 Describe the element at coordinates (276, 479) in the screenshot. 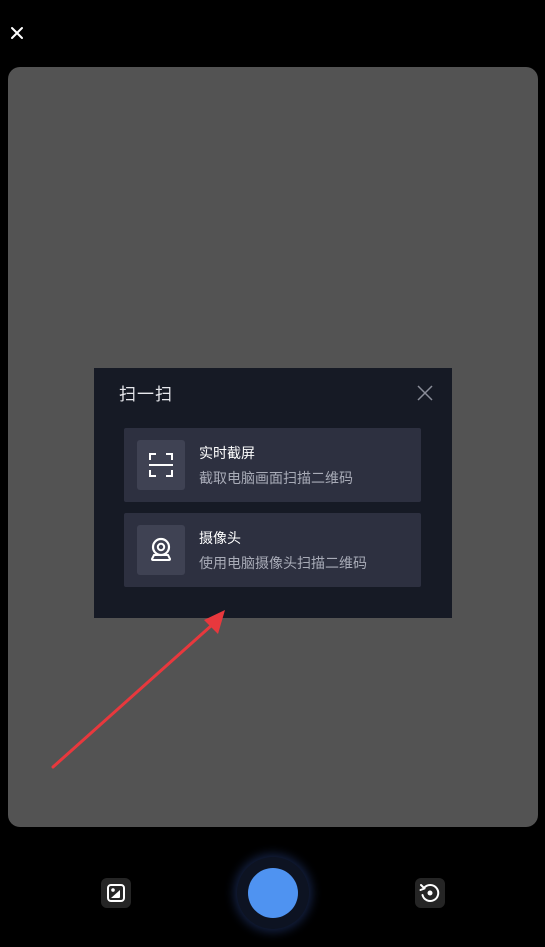

I see `option-description: 截取电脑画面扫描二维码` at that location.